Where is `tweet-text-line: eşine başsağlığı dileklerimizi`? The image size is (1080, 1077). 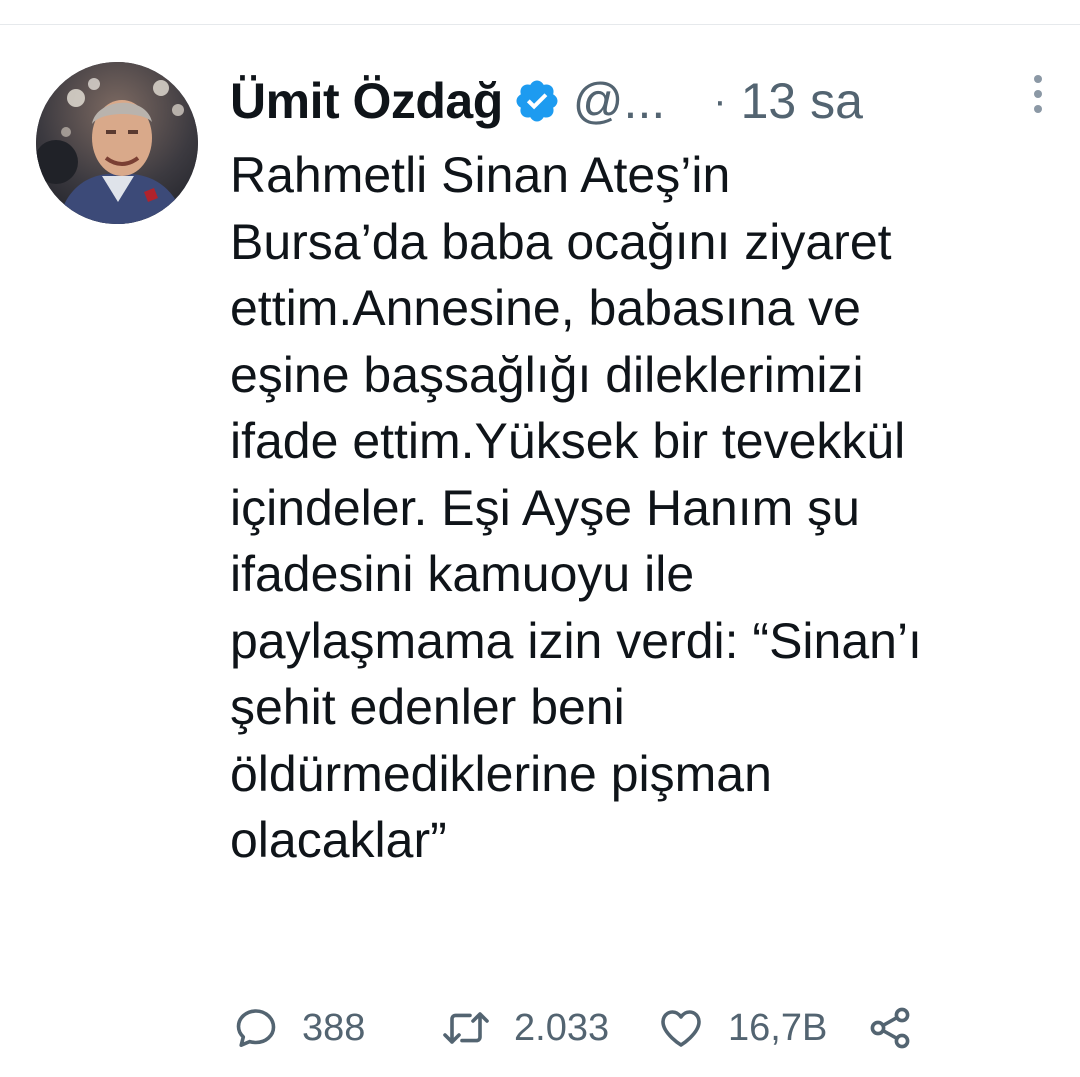
tweet-text-line: eşine başsağlığı dileklerimizi is located at coordinates (547, 374).